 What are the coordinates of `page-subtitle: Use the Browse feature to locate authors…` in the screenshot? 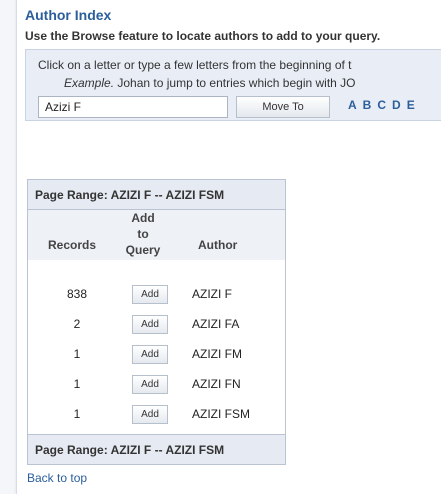 It's located at (203, 36).